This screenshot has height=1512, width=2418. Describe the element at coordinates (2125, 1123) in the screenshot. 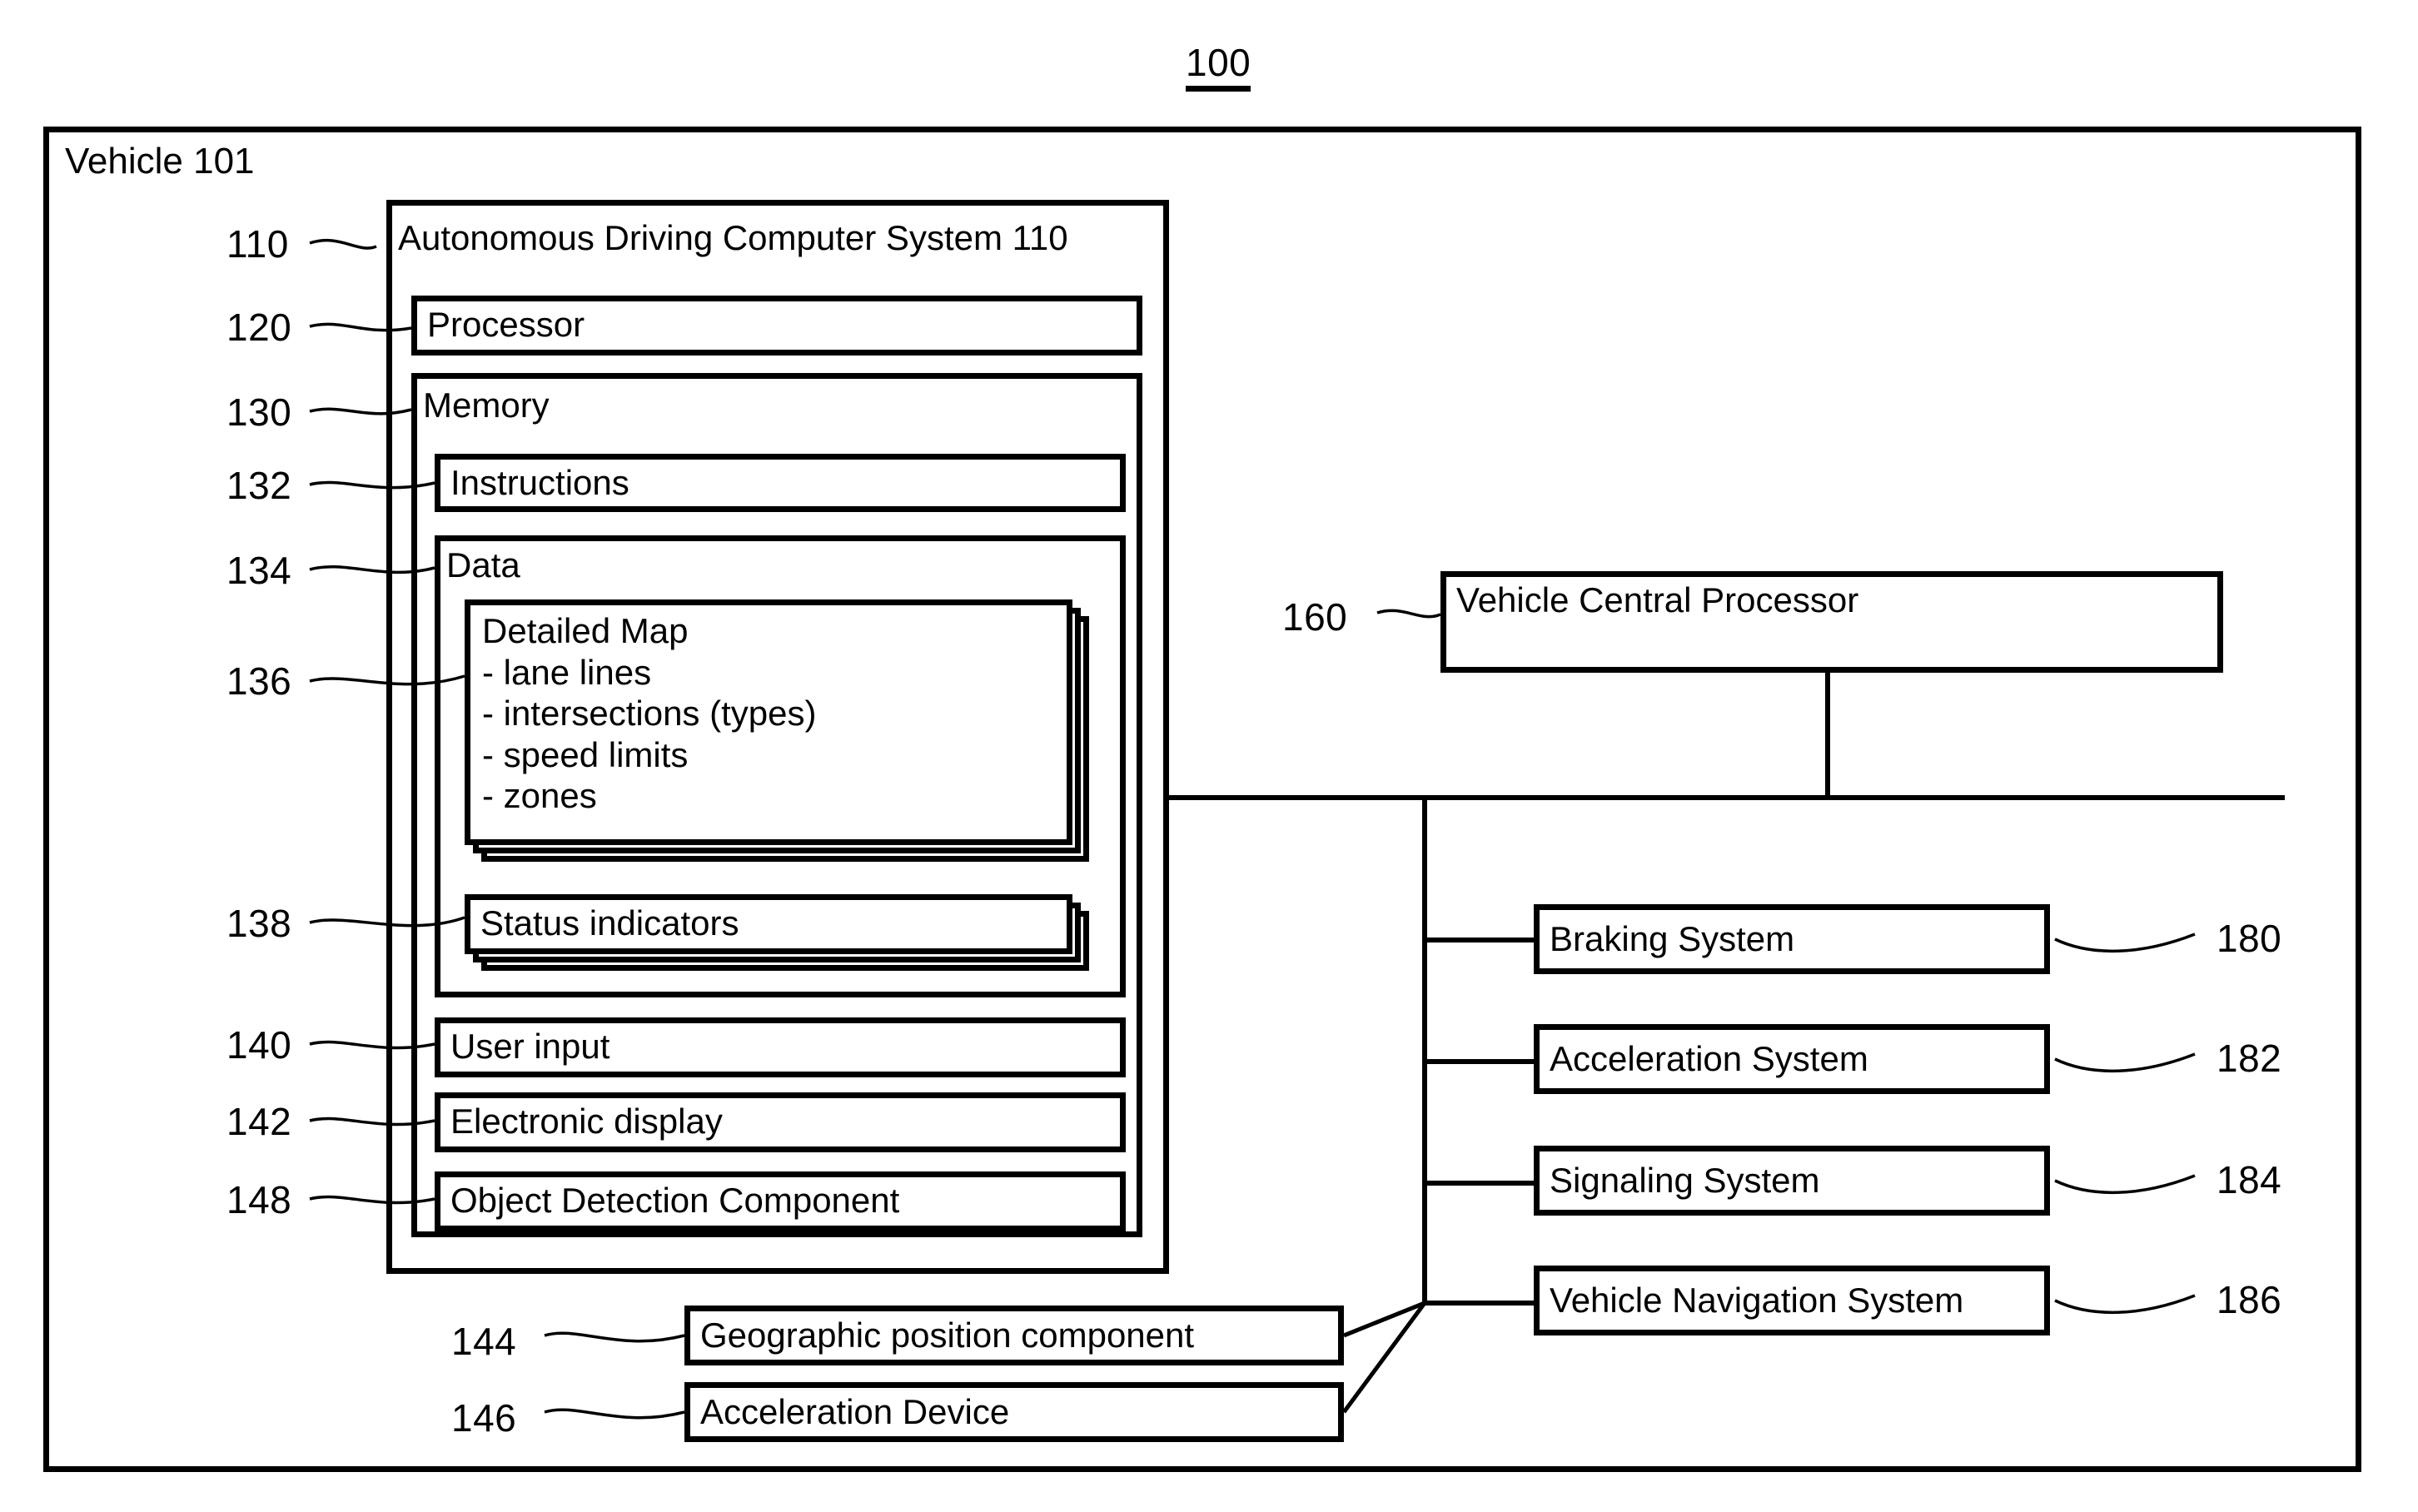

I see `leader-lines-subsystems` at that location.